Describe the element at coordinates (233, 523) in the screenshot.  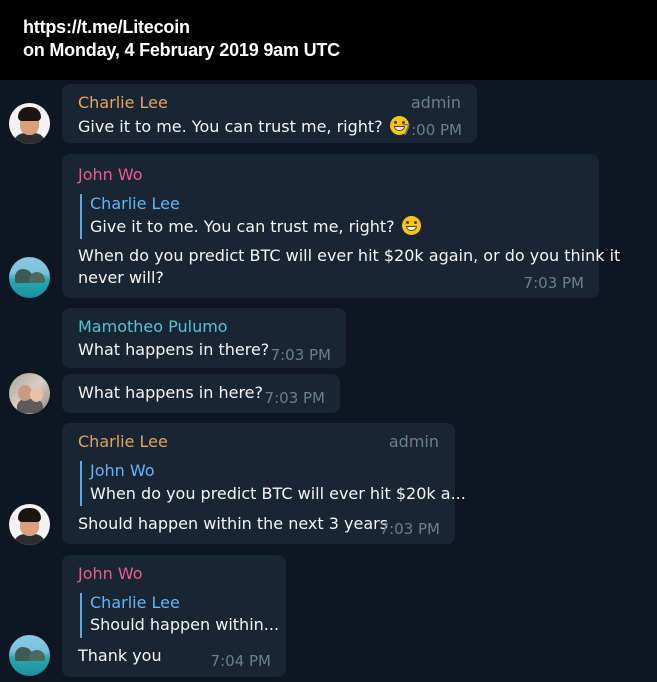
I see `message-text: Should happen within the next 3 years` at that location.